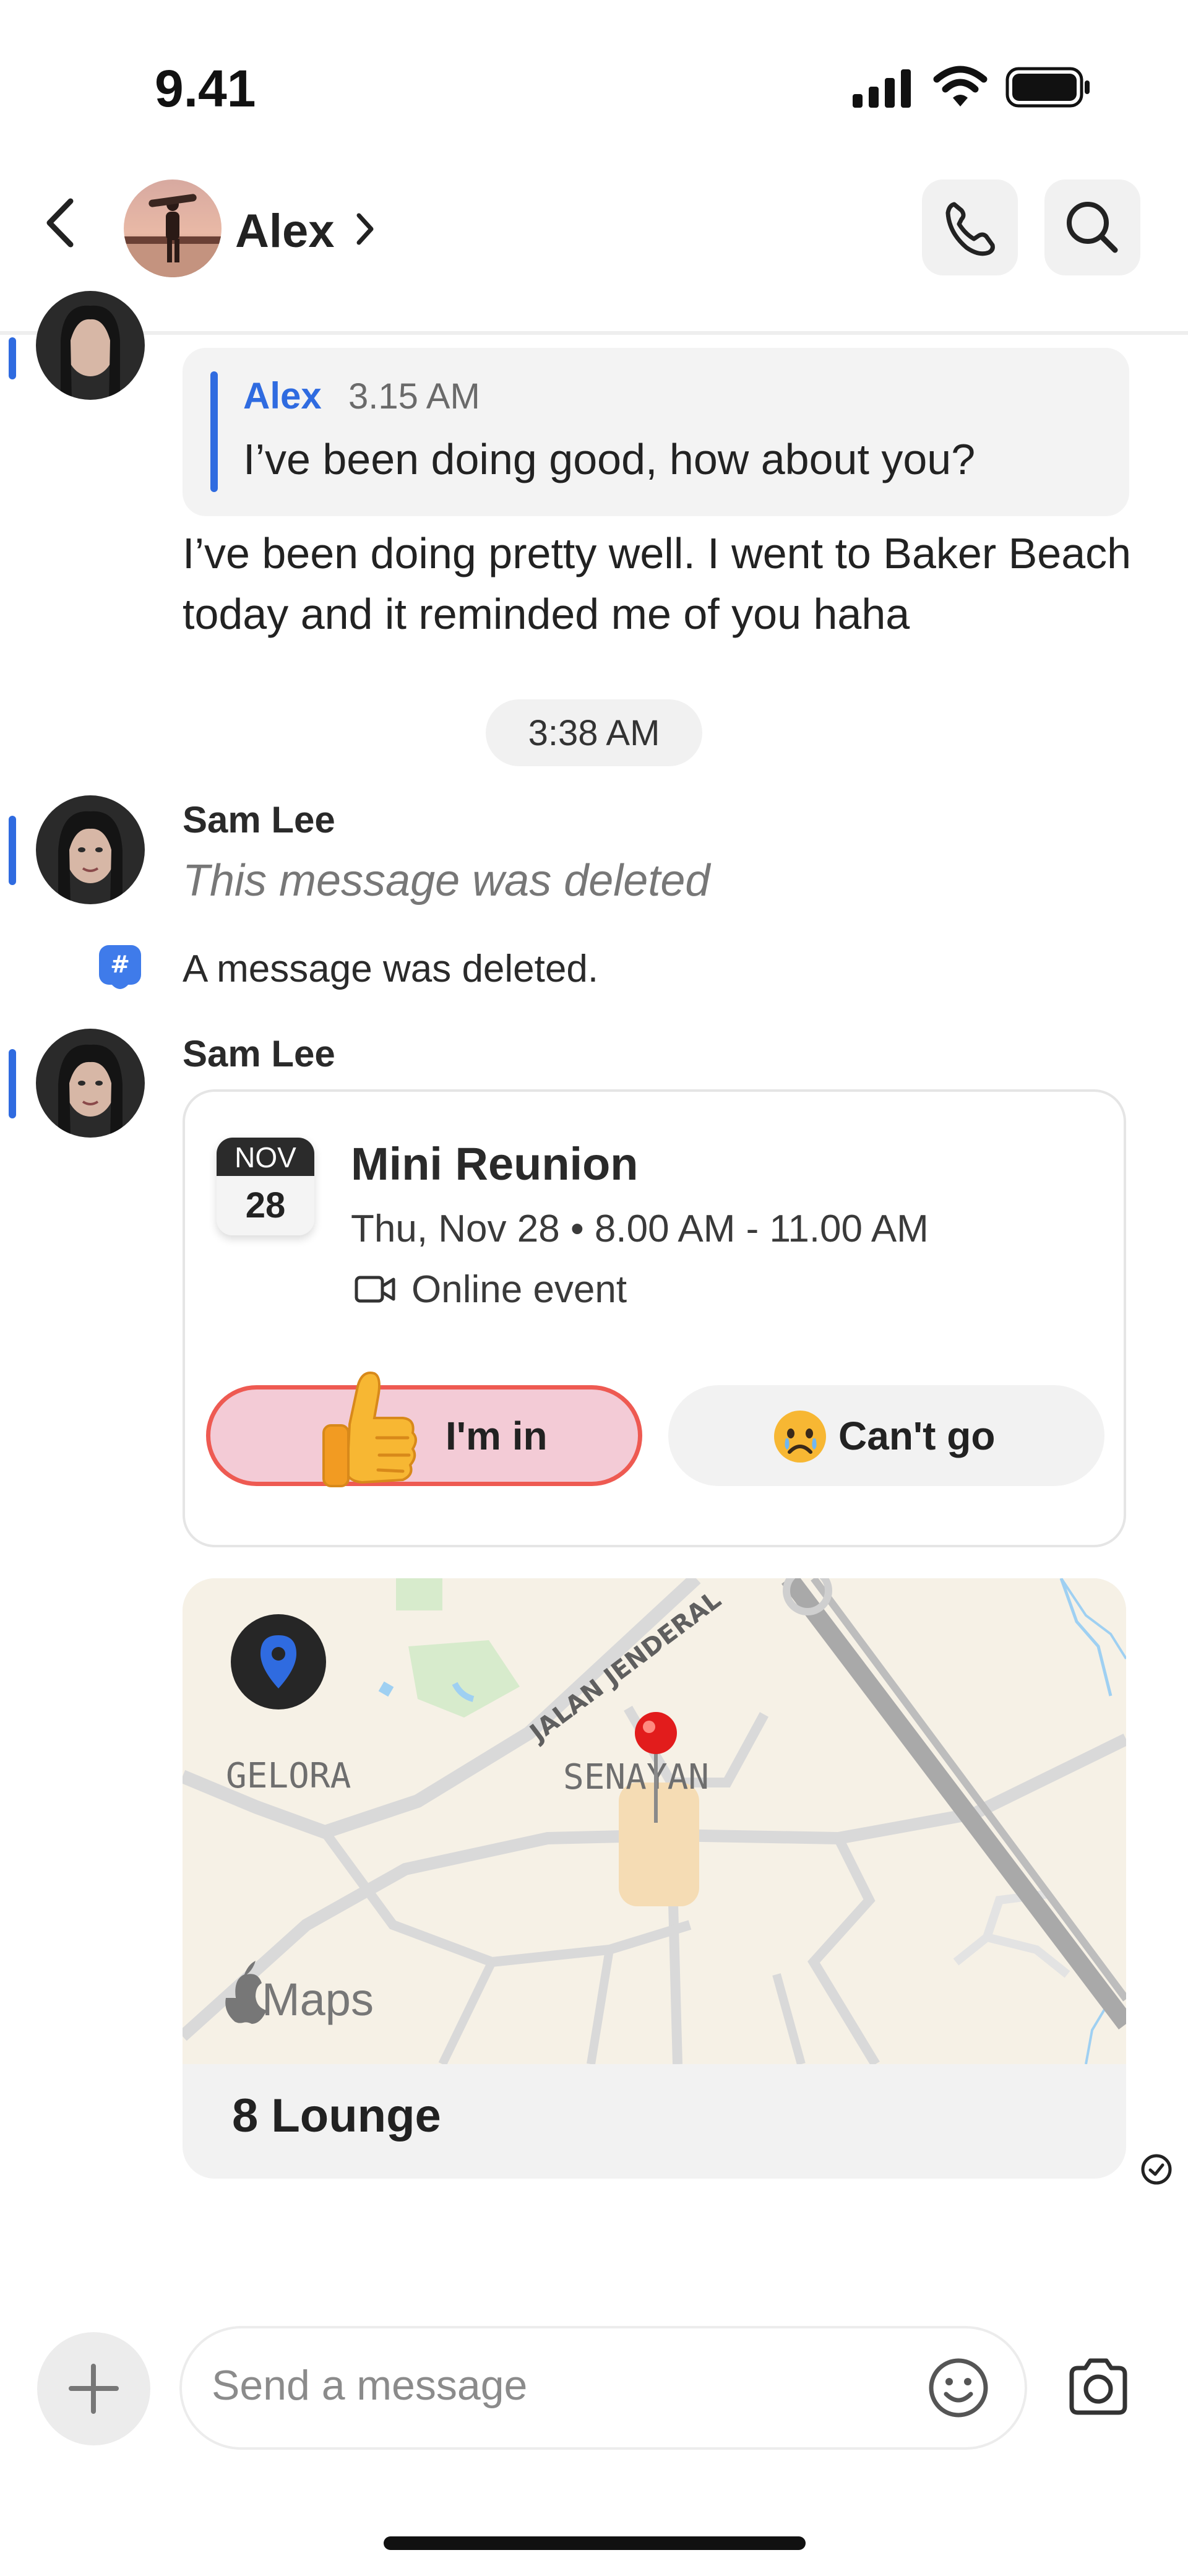 This screenshot has height=2576, width=1188. What do you see at coordinates (495, 1164) in the screenshot?
I see `event-title: Mini Reunion` at bounding box center [495, 1164].